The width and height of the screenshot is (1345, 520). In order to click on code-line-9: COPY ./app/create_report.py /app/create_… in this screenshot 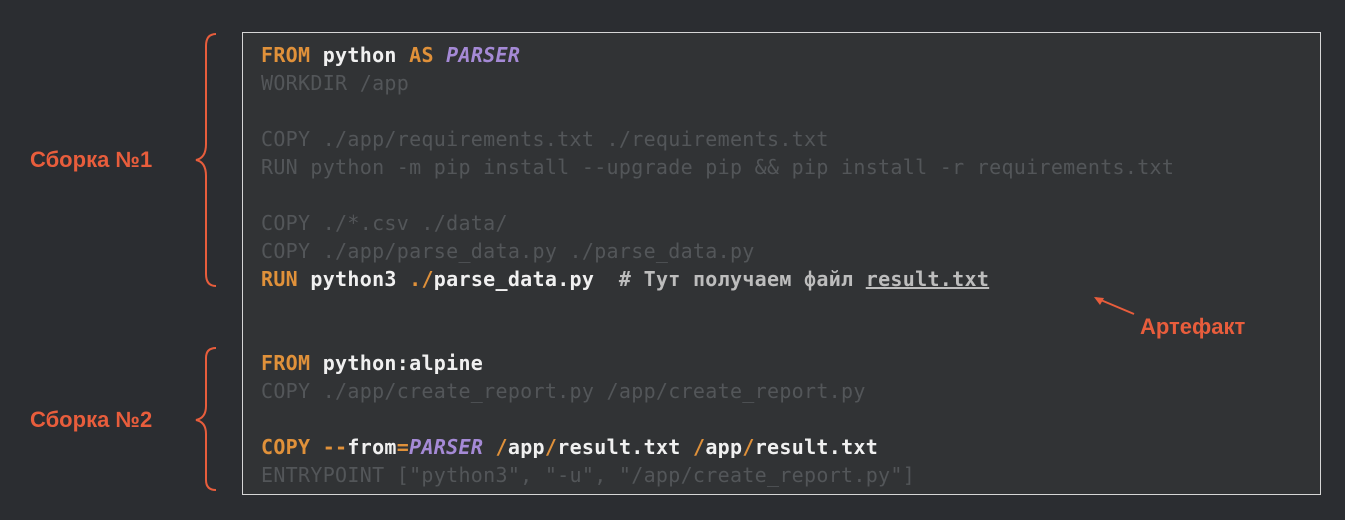, I will do `click(563, 391)`.